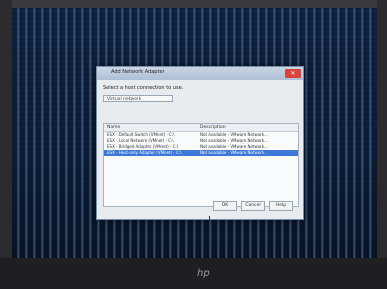  What do you see at coordinates (193, 273) in the screenshot?
I see `monitor-chin` at bounding box center [193, 273].